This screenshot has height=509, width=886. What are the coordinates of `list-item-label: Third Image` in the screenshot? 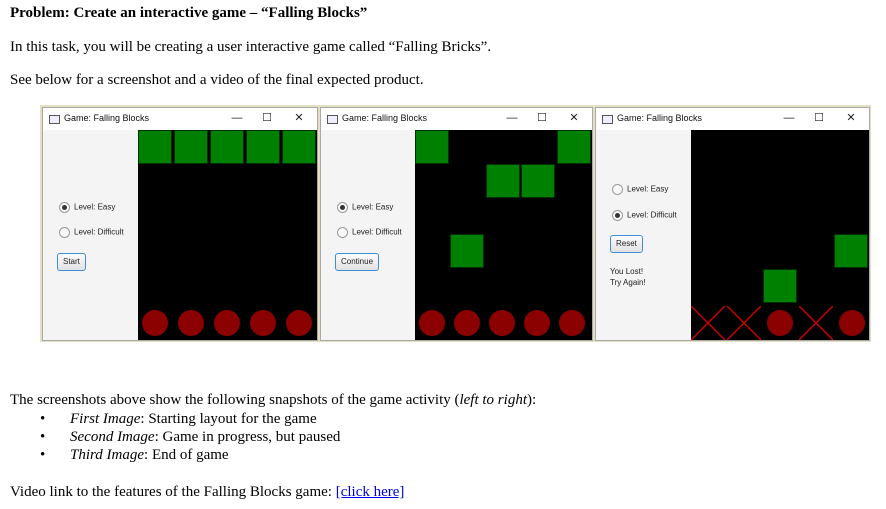 It's located at (107, 455).